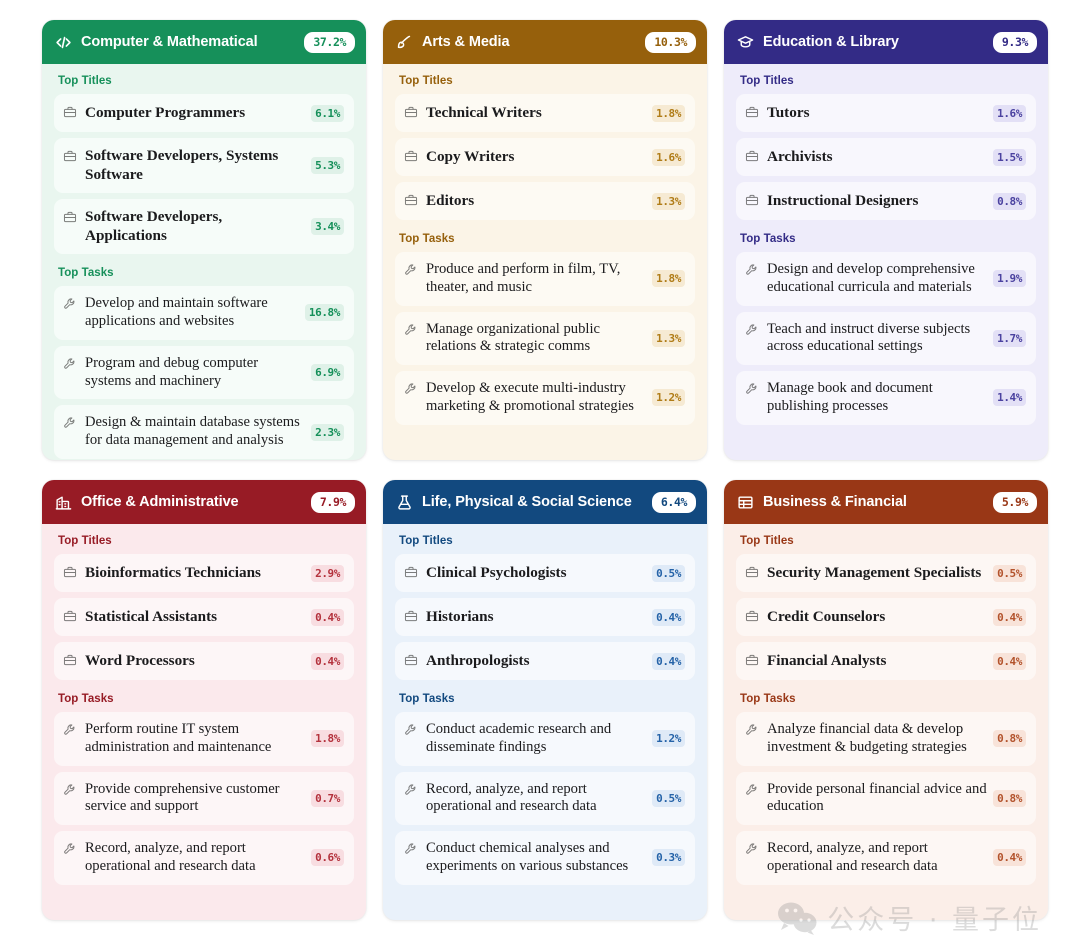 The width and height of the screenshot is (1080, 947). I want to click on title-row: Credit Counselors 0.4%, so click(886, 617).